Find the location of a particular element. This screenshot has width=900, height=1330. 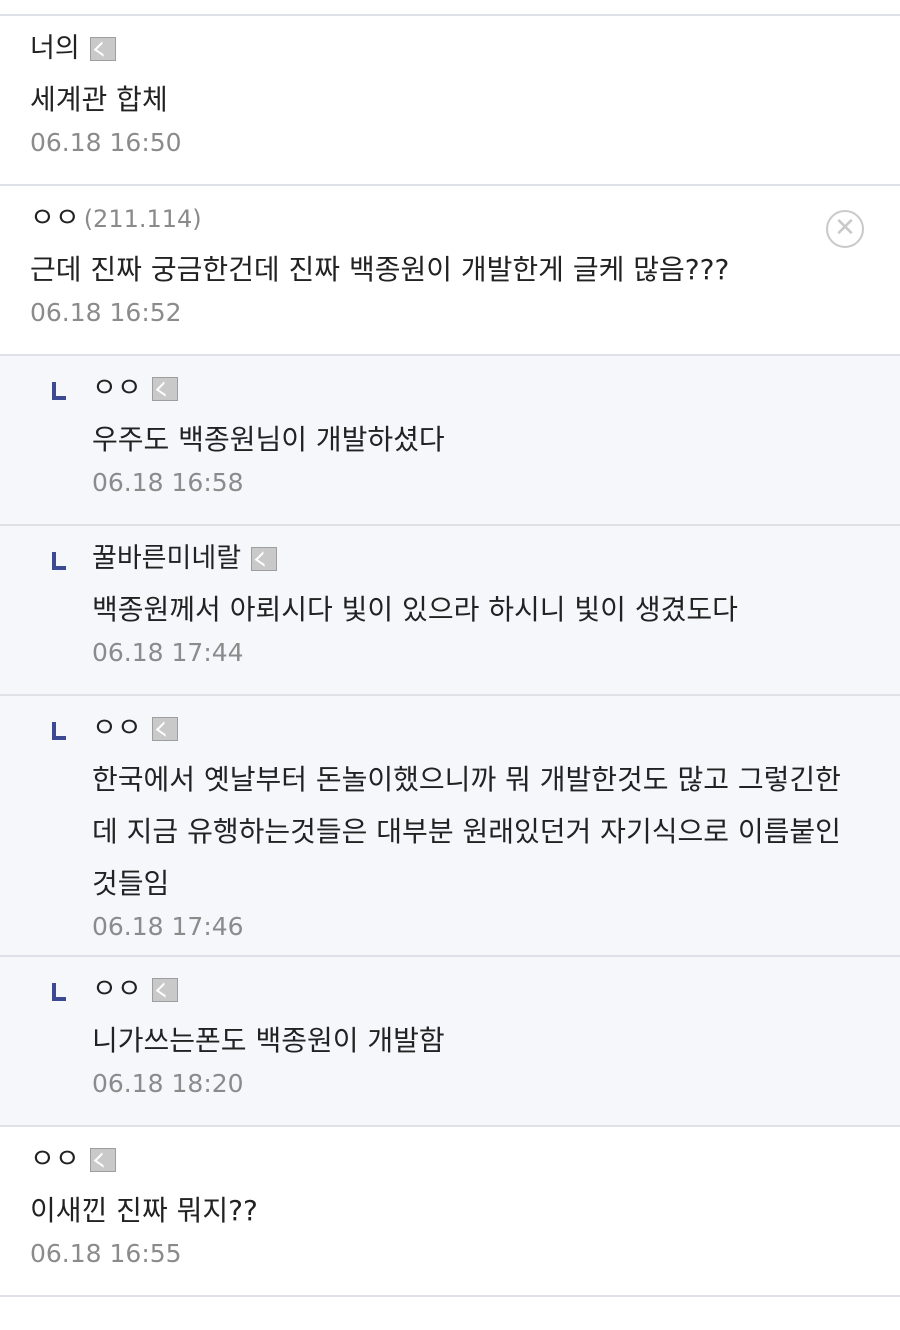

comment-text: 우주도 백종원님이 개발하셨다 is located at coordinates (268, 439).